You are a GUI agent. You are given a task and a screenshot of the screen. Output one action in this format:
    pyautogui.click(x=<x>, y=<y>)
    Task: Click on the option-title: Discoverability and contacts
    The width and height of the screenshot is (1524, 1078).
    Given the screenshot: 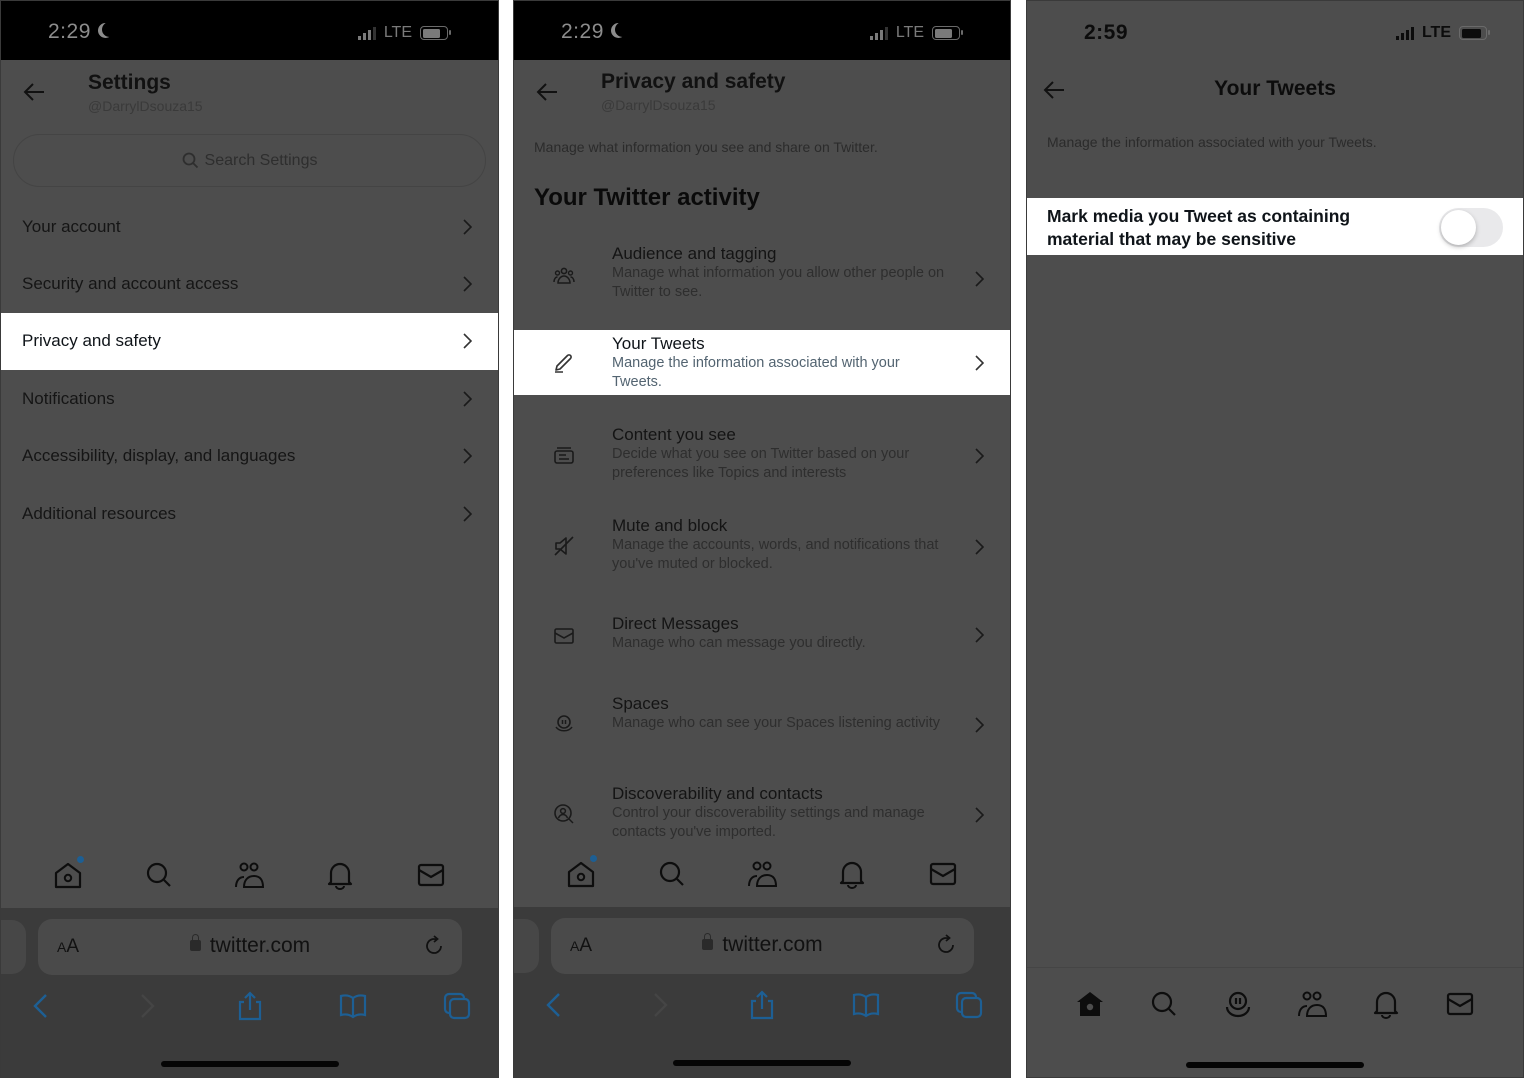 What is the action you would take?
    pyautogui.click(x=717, y=793)
    